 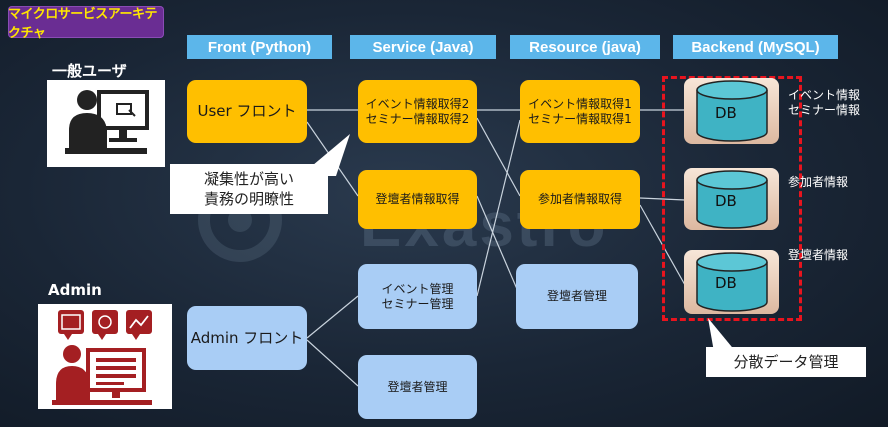 I want to click on distributed-data-label: 分散データ管理, so click(x=786, y=362).